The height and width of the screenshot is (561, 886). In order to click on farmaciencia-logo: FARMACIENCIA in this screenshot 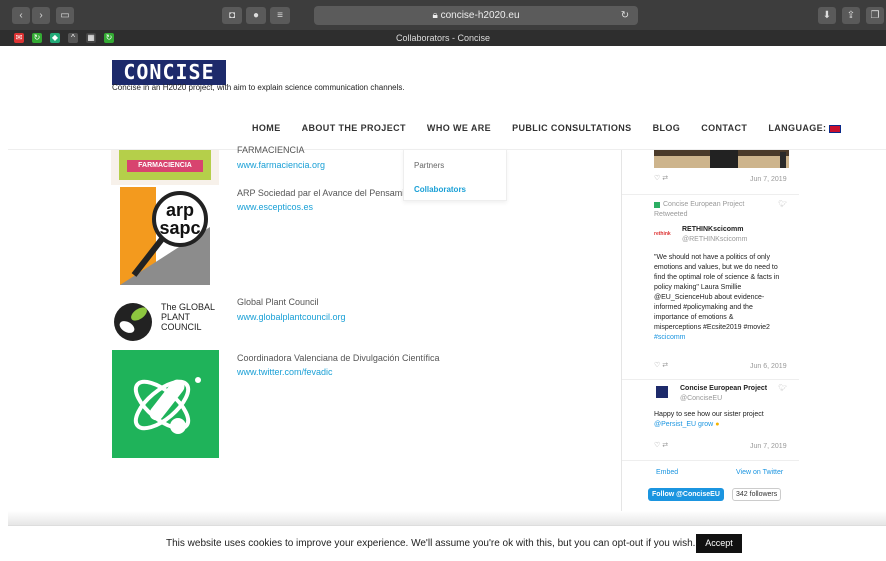, I will do `click(165, 167)`.